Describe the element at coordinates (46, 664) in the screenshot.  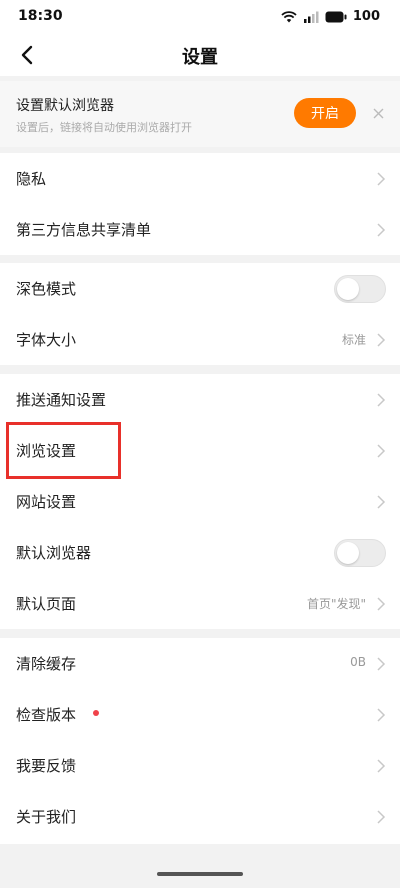
I see `row-label: 清除缓存` at that location.